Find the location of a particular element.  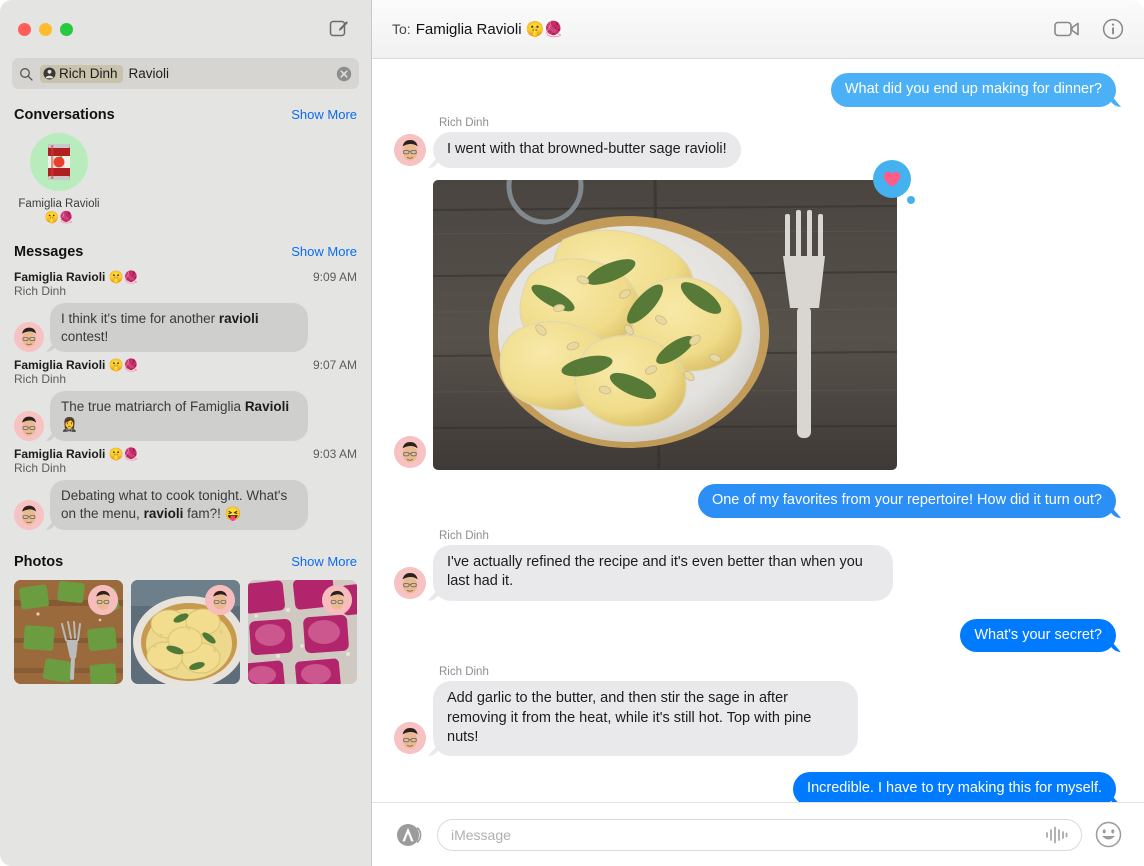

conversations-section-header: Conversations Show More is located at coordinates (185, 109).